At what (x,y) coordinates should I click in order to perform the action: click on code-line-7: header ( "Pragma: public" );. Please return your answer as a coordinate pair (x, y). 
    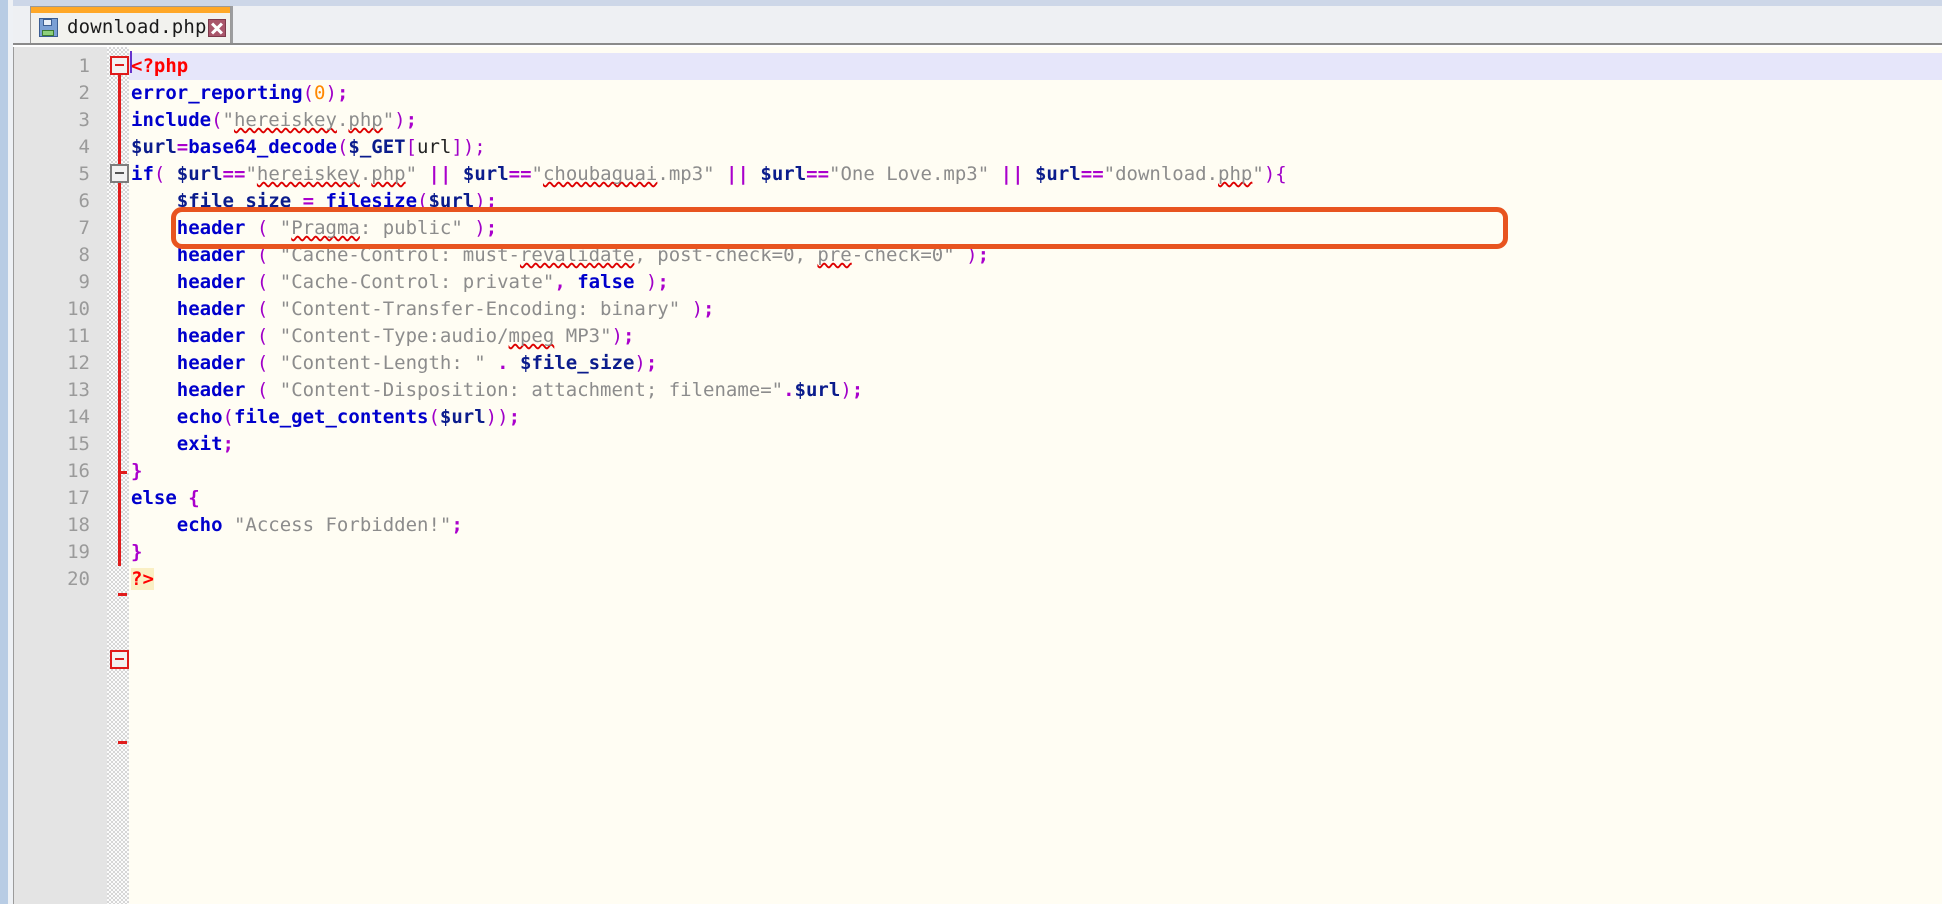
    Looking at the image, I should click on (313, 228).